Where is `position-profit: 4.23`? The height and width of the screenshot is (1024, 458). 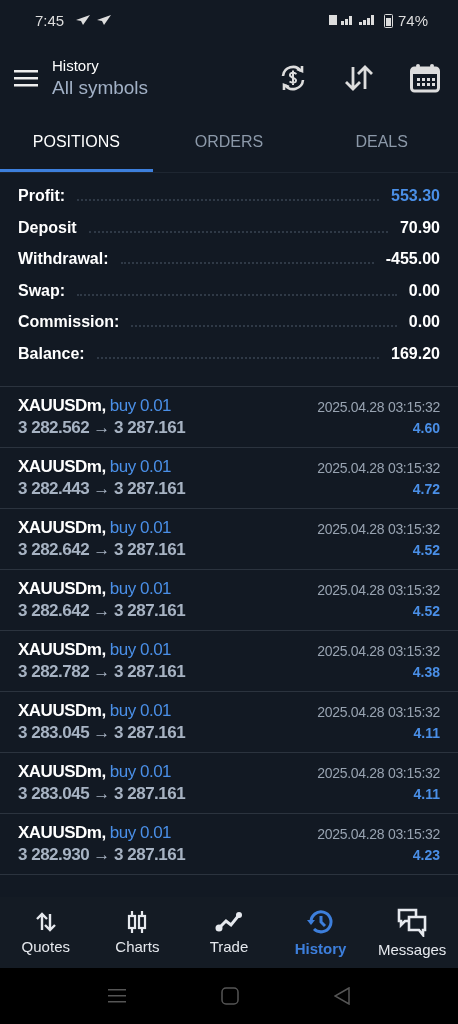 position-profit: 4.23 is located at coordinates (426, 854).